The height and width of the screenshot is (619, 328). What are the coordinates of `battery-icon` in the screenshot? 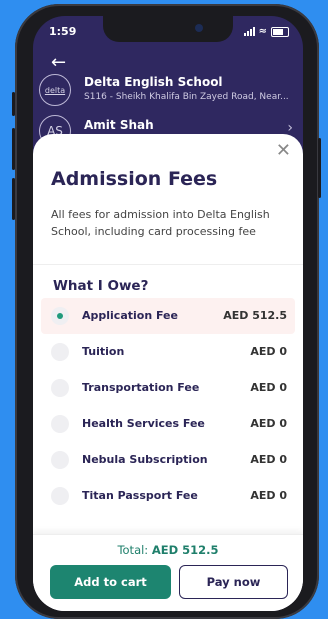 It's located at (280, 31).